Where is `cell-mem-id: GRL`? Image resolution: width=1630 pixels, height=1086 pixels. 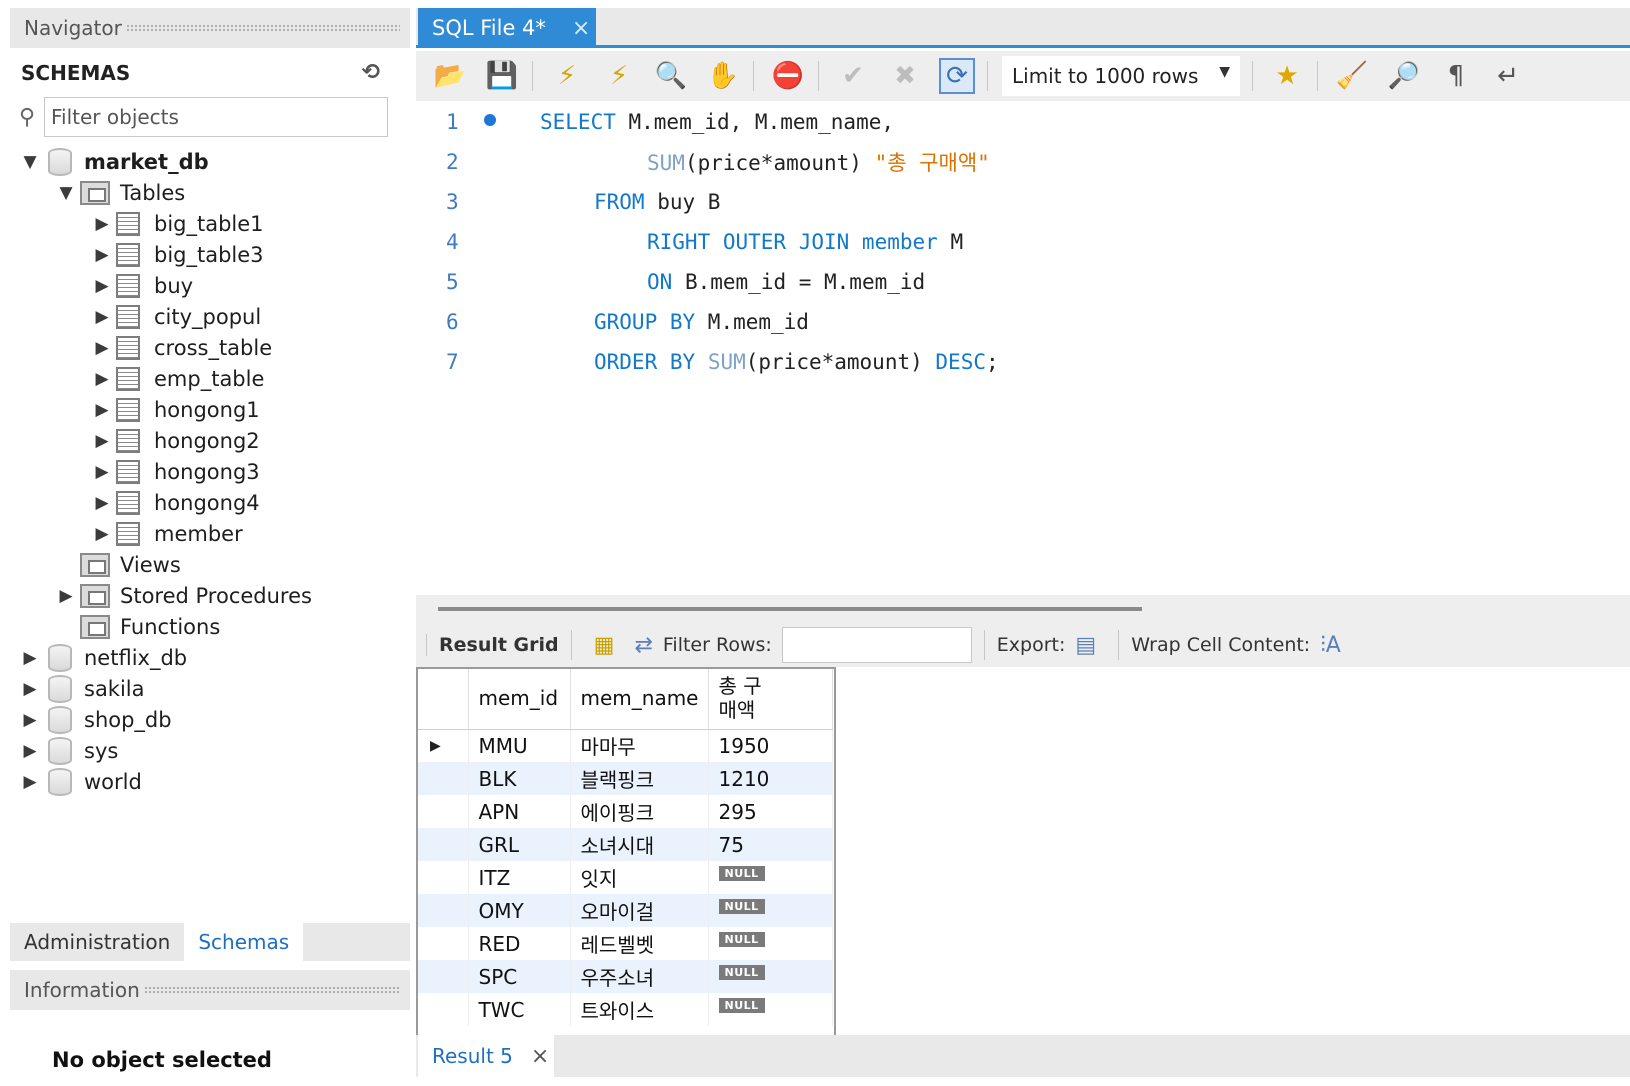 cell-mem-id: GRL is located at coordinates (519, 844).